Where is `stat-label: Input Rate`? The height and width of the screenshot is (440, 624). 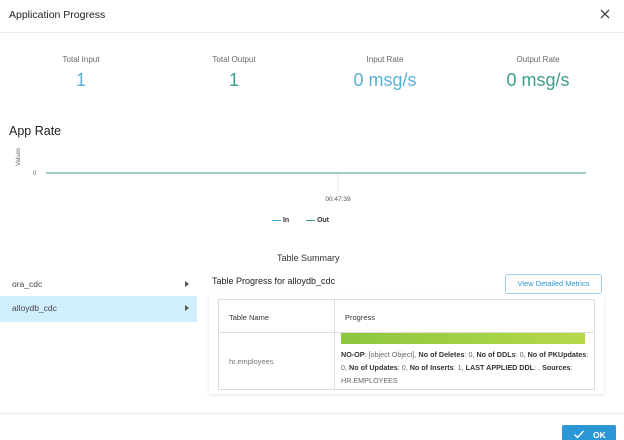
stat-label: Input Rate is located at coordinates (385, 59).